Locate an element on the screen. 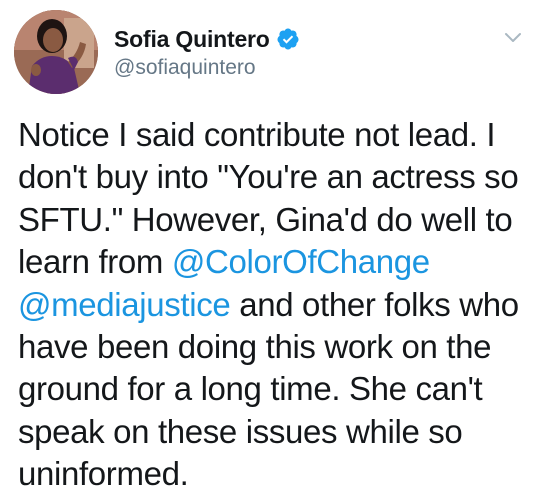  chevron-down-icon is located at coordinates (513, 37).